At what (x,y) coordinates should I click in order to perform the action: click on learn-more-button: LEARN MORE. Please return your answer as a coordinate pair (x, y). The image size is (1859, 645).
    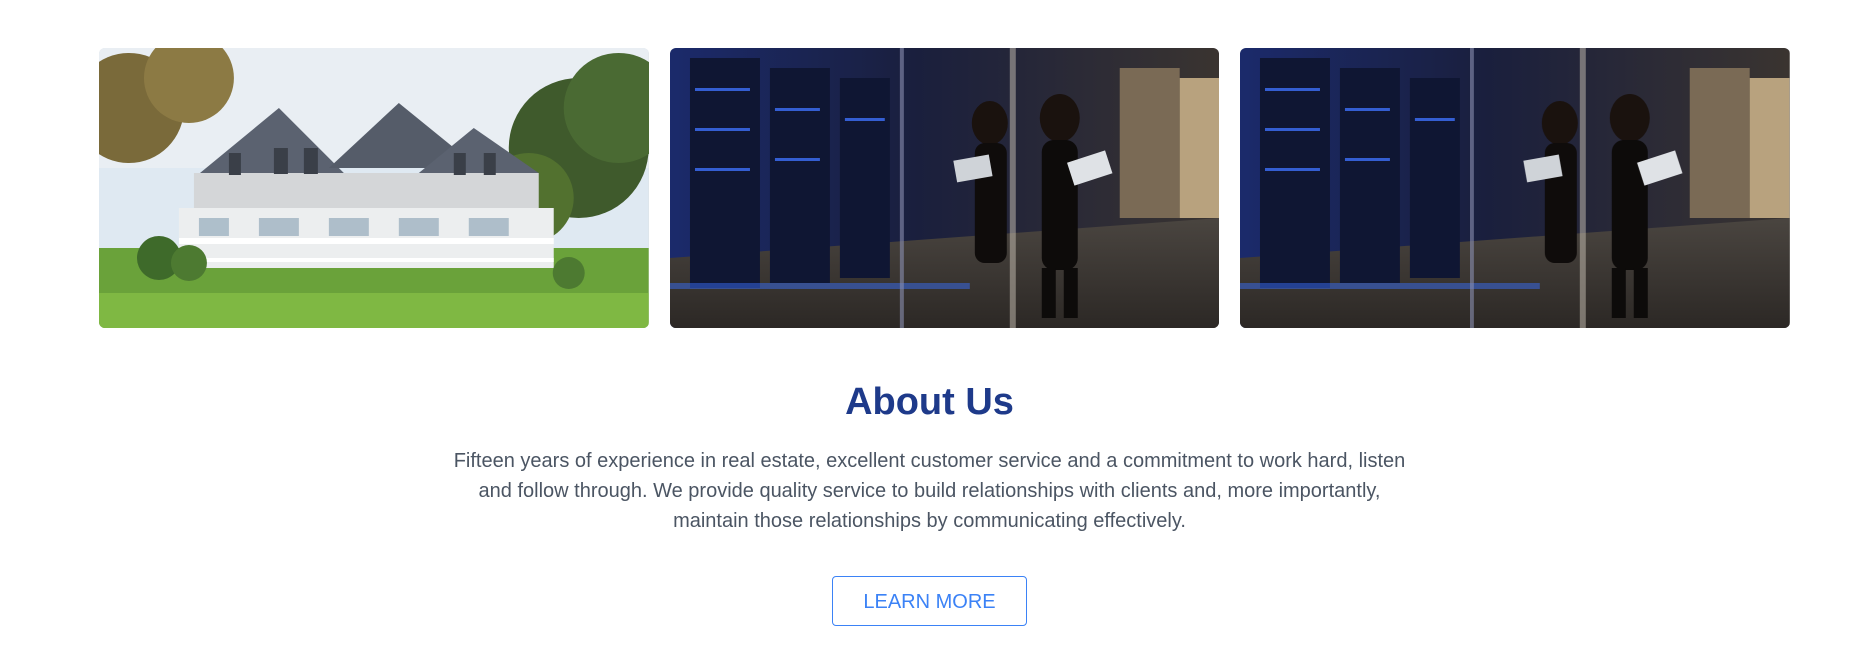
    Looking at the image, I should click on (929, 601).